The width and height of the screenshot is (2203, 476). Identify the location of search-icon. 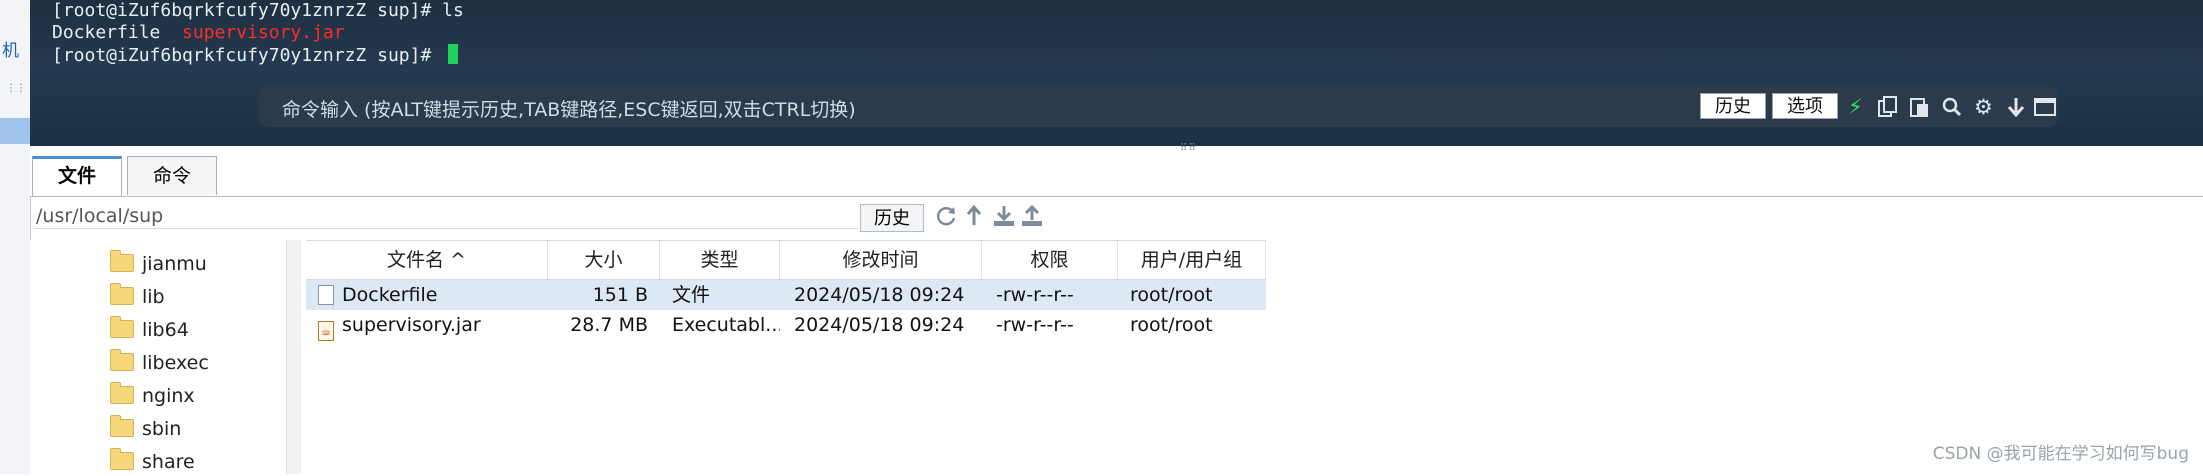
(1952, 109).